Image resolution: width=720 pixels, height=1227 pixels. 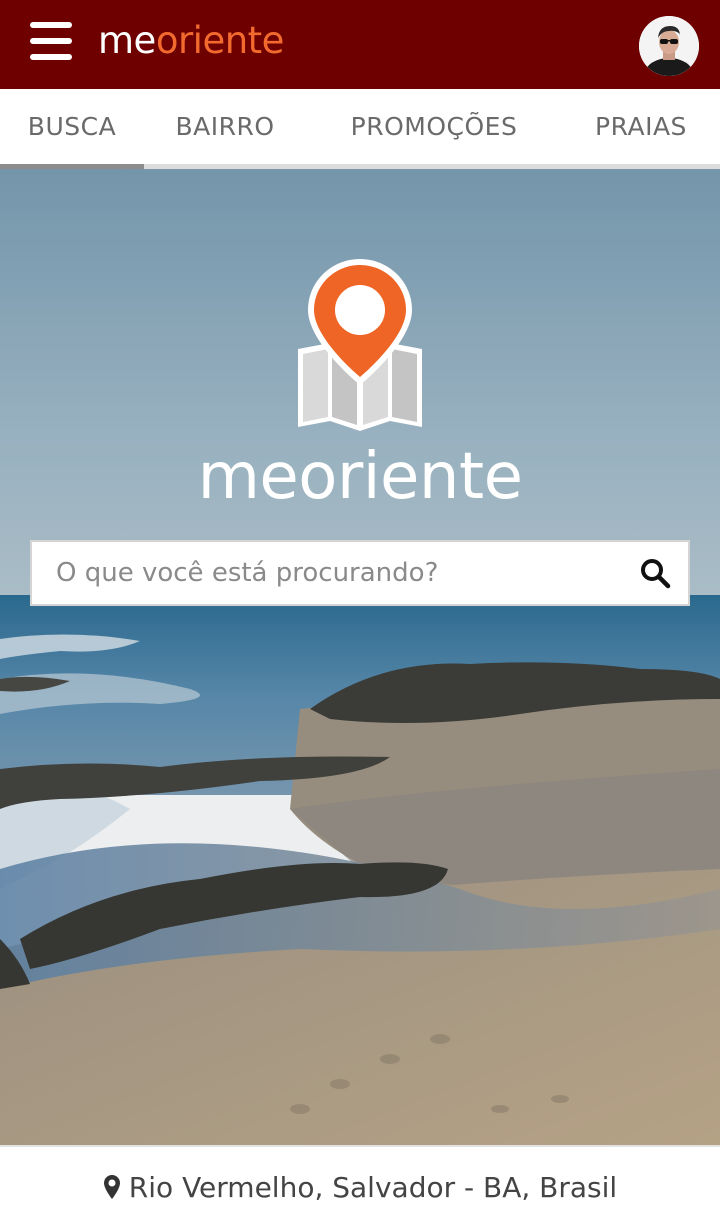 What do you see at coordinates (434, 126) in the screenshot?
I see `tab-promocoes: PROMOÇÕES` at bounding box center [434, 126].